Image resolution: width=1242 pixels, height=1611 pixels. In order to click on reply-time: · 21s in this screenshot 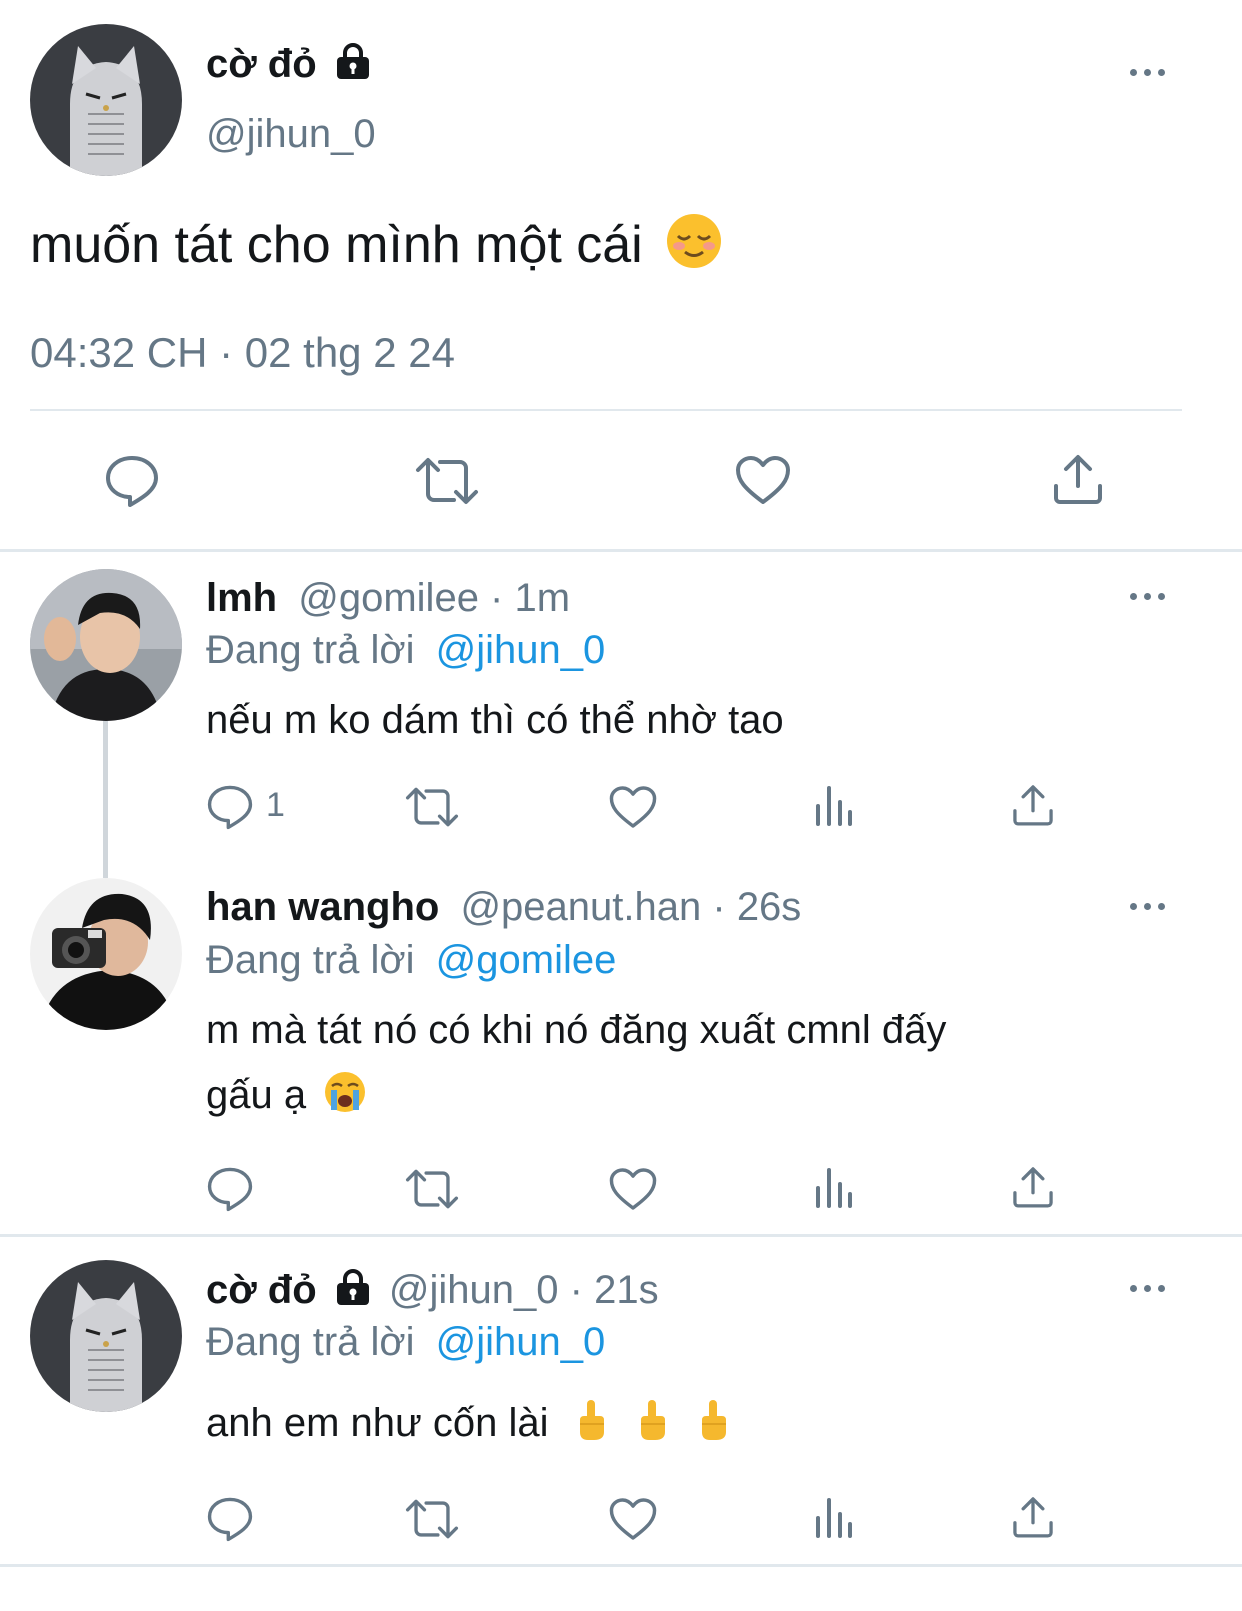, I will do `click(609, 1290)`.